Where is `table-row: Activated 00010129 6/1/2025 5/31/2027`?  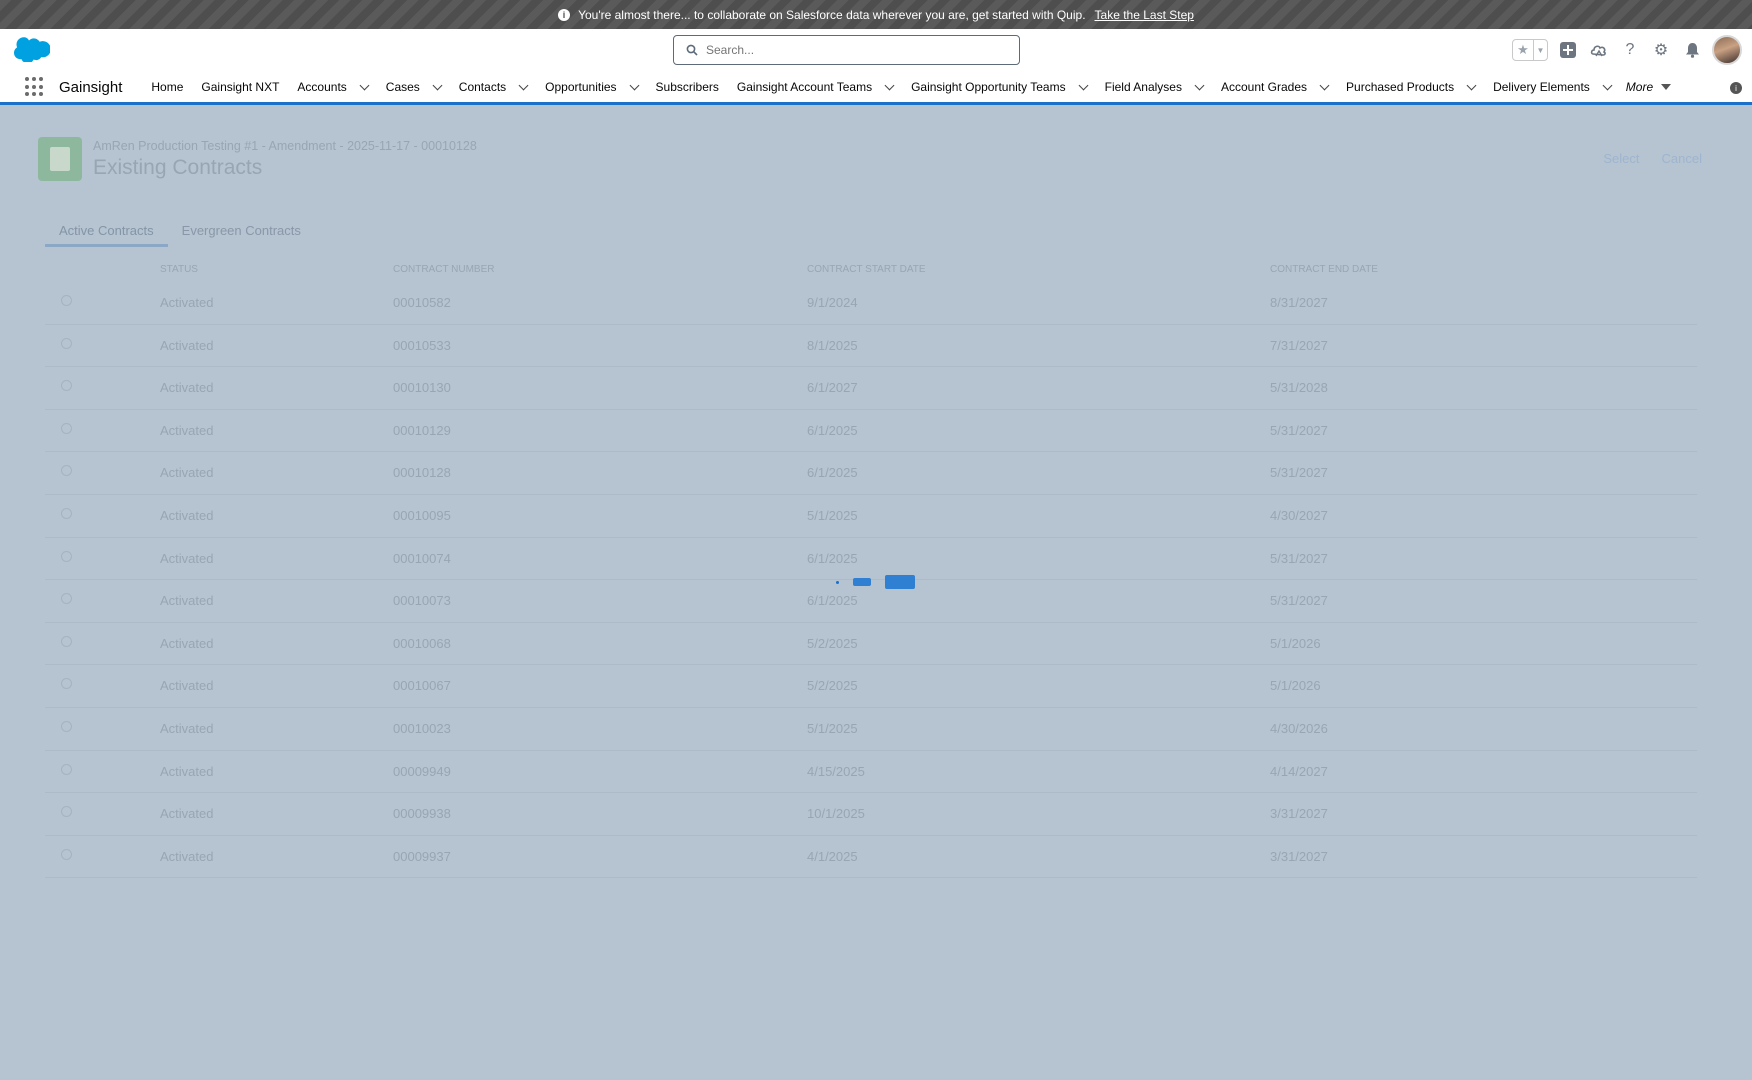
table-row: Activated 00010129 6/1/2025 5/31/2027 is located at coordinates (871, 431).